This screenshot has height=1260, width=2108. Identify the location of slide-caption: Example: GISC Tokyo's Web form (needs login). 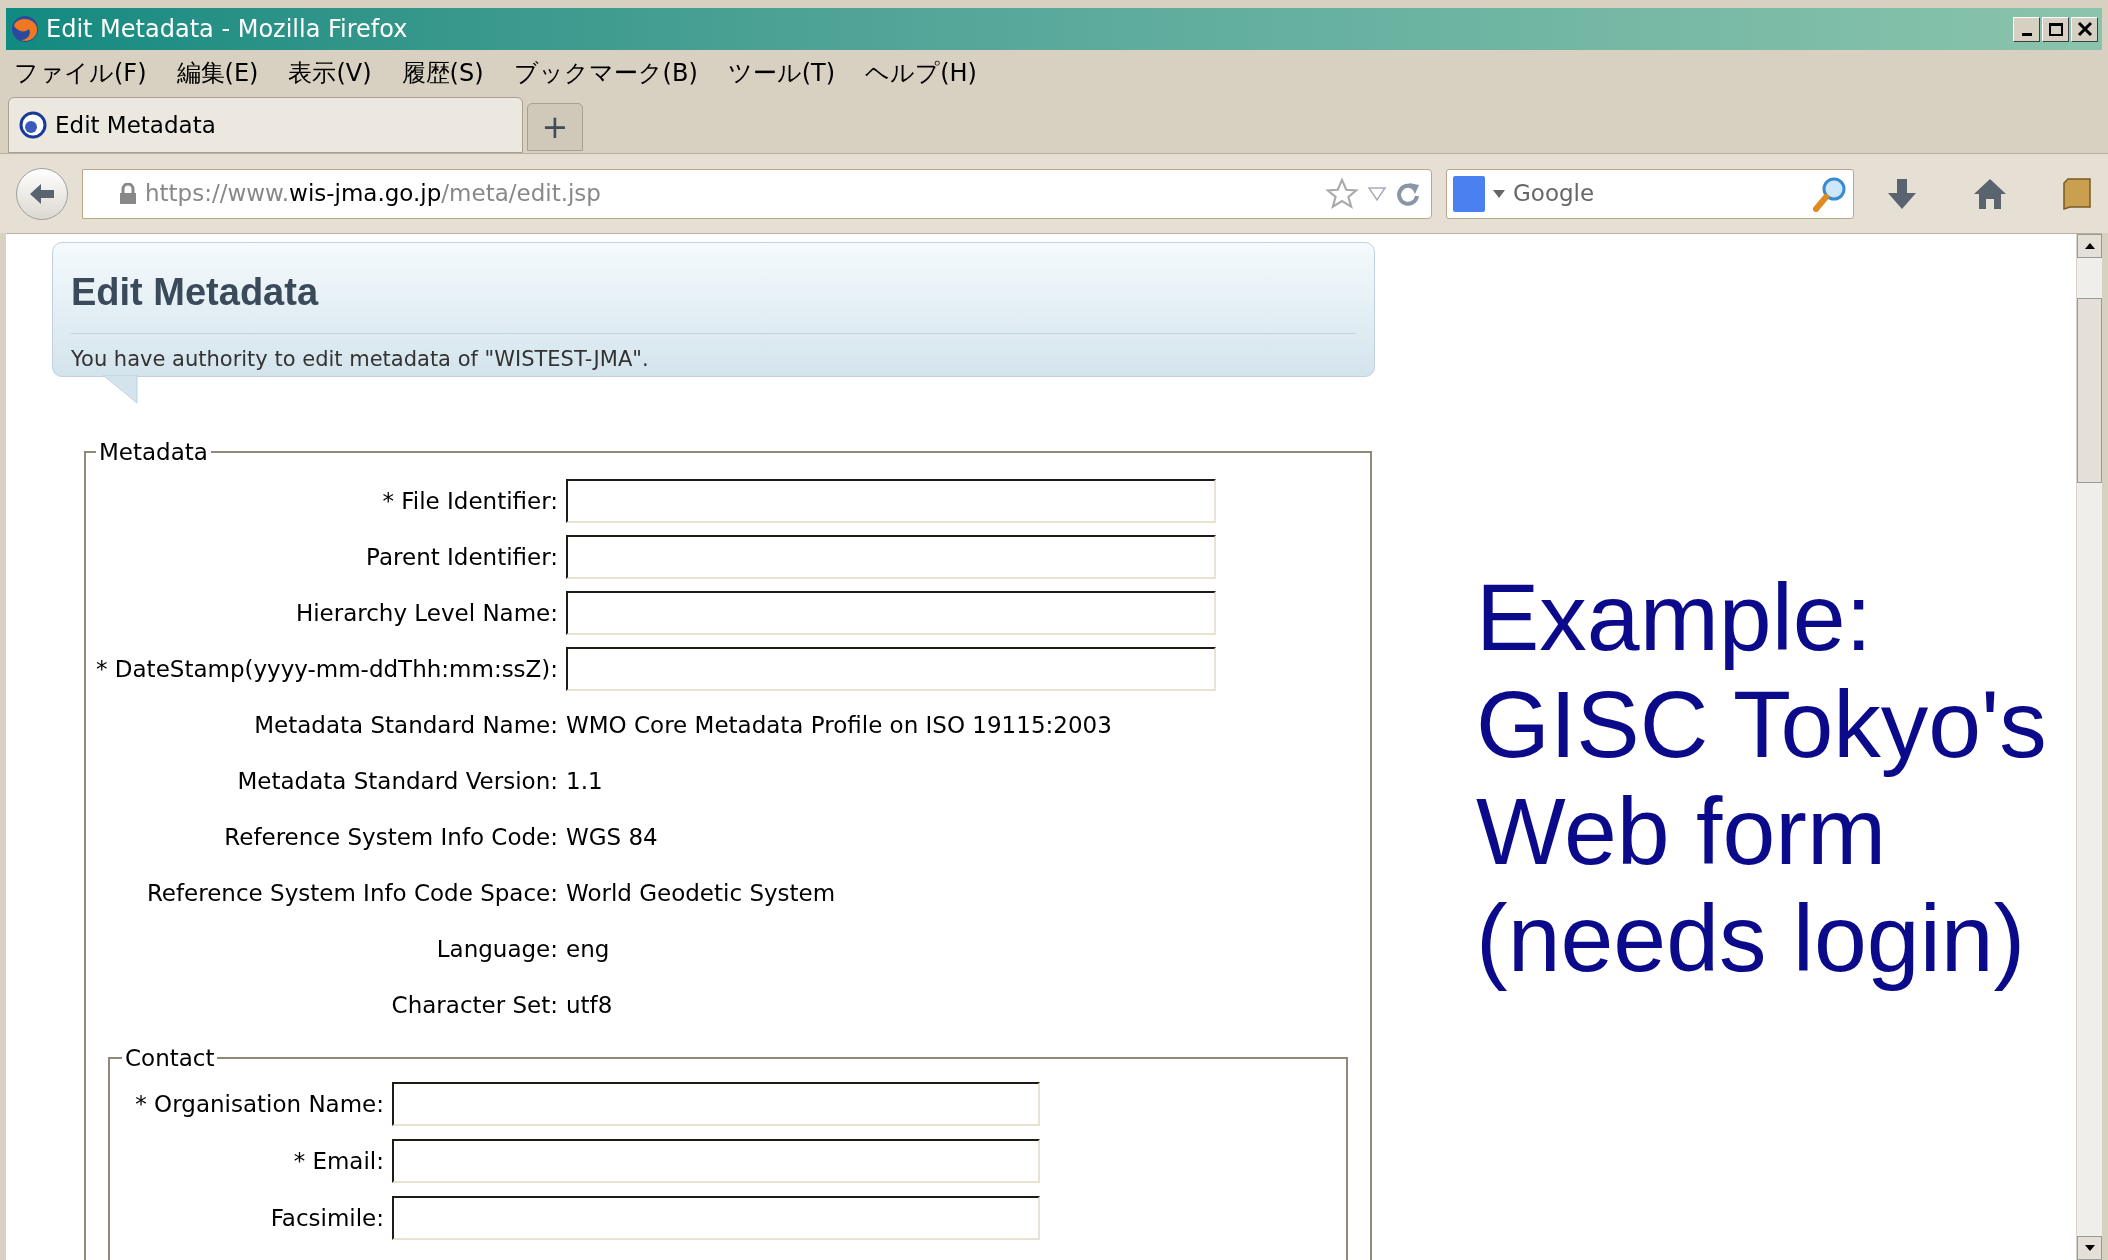
(1762, 778).